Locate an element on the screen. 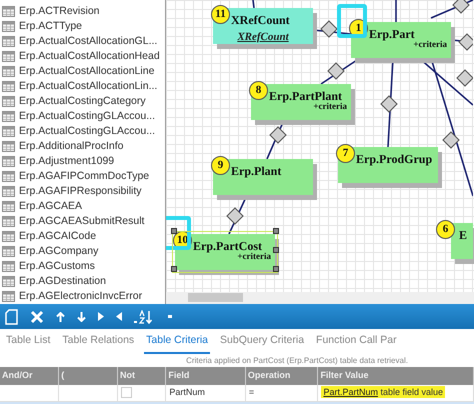 The width and height of the screenshot is (474, 404). new-icon is located at coordinates (11, 316).